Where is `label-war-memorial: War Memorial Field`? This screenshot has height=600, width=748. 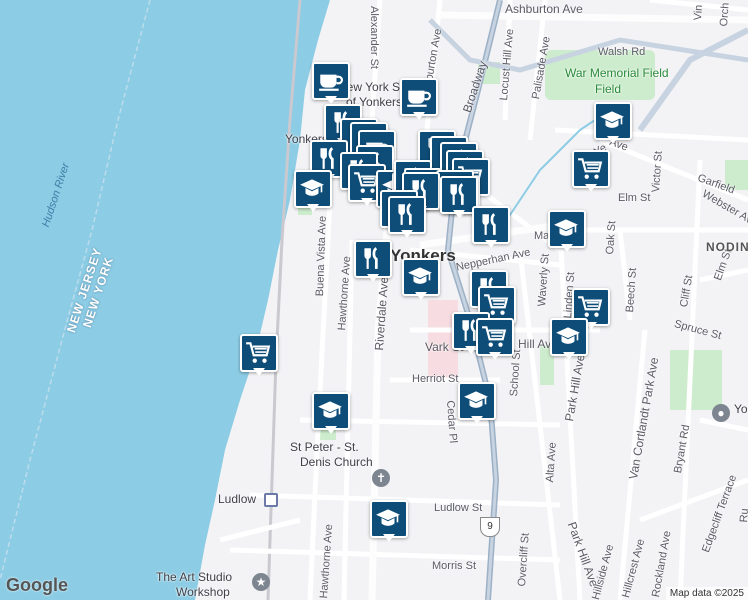
label-war-memorial: War Memorial Field is located at coordinates (617, 73).